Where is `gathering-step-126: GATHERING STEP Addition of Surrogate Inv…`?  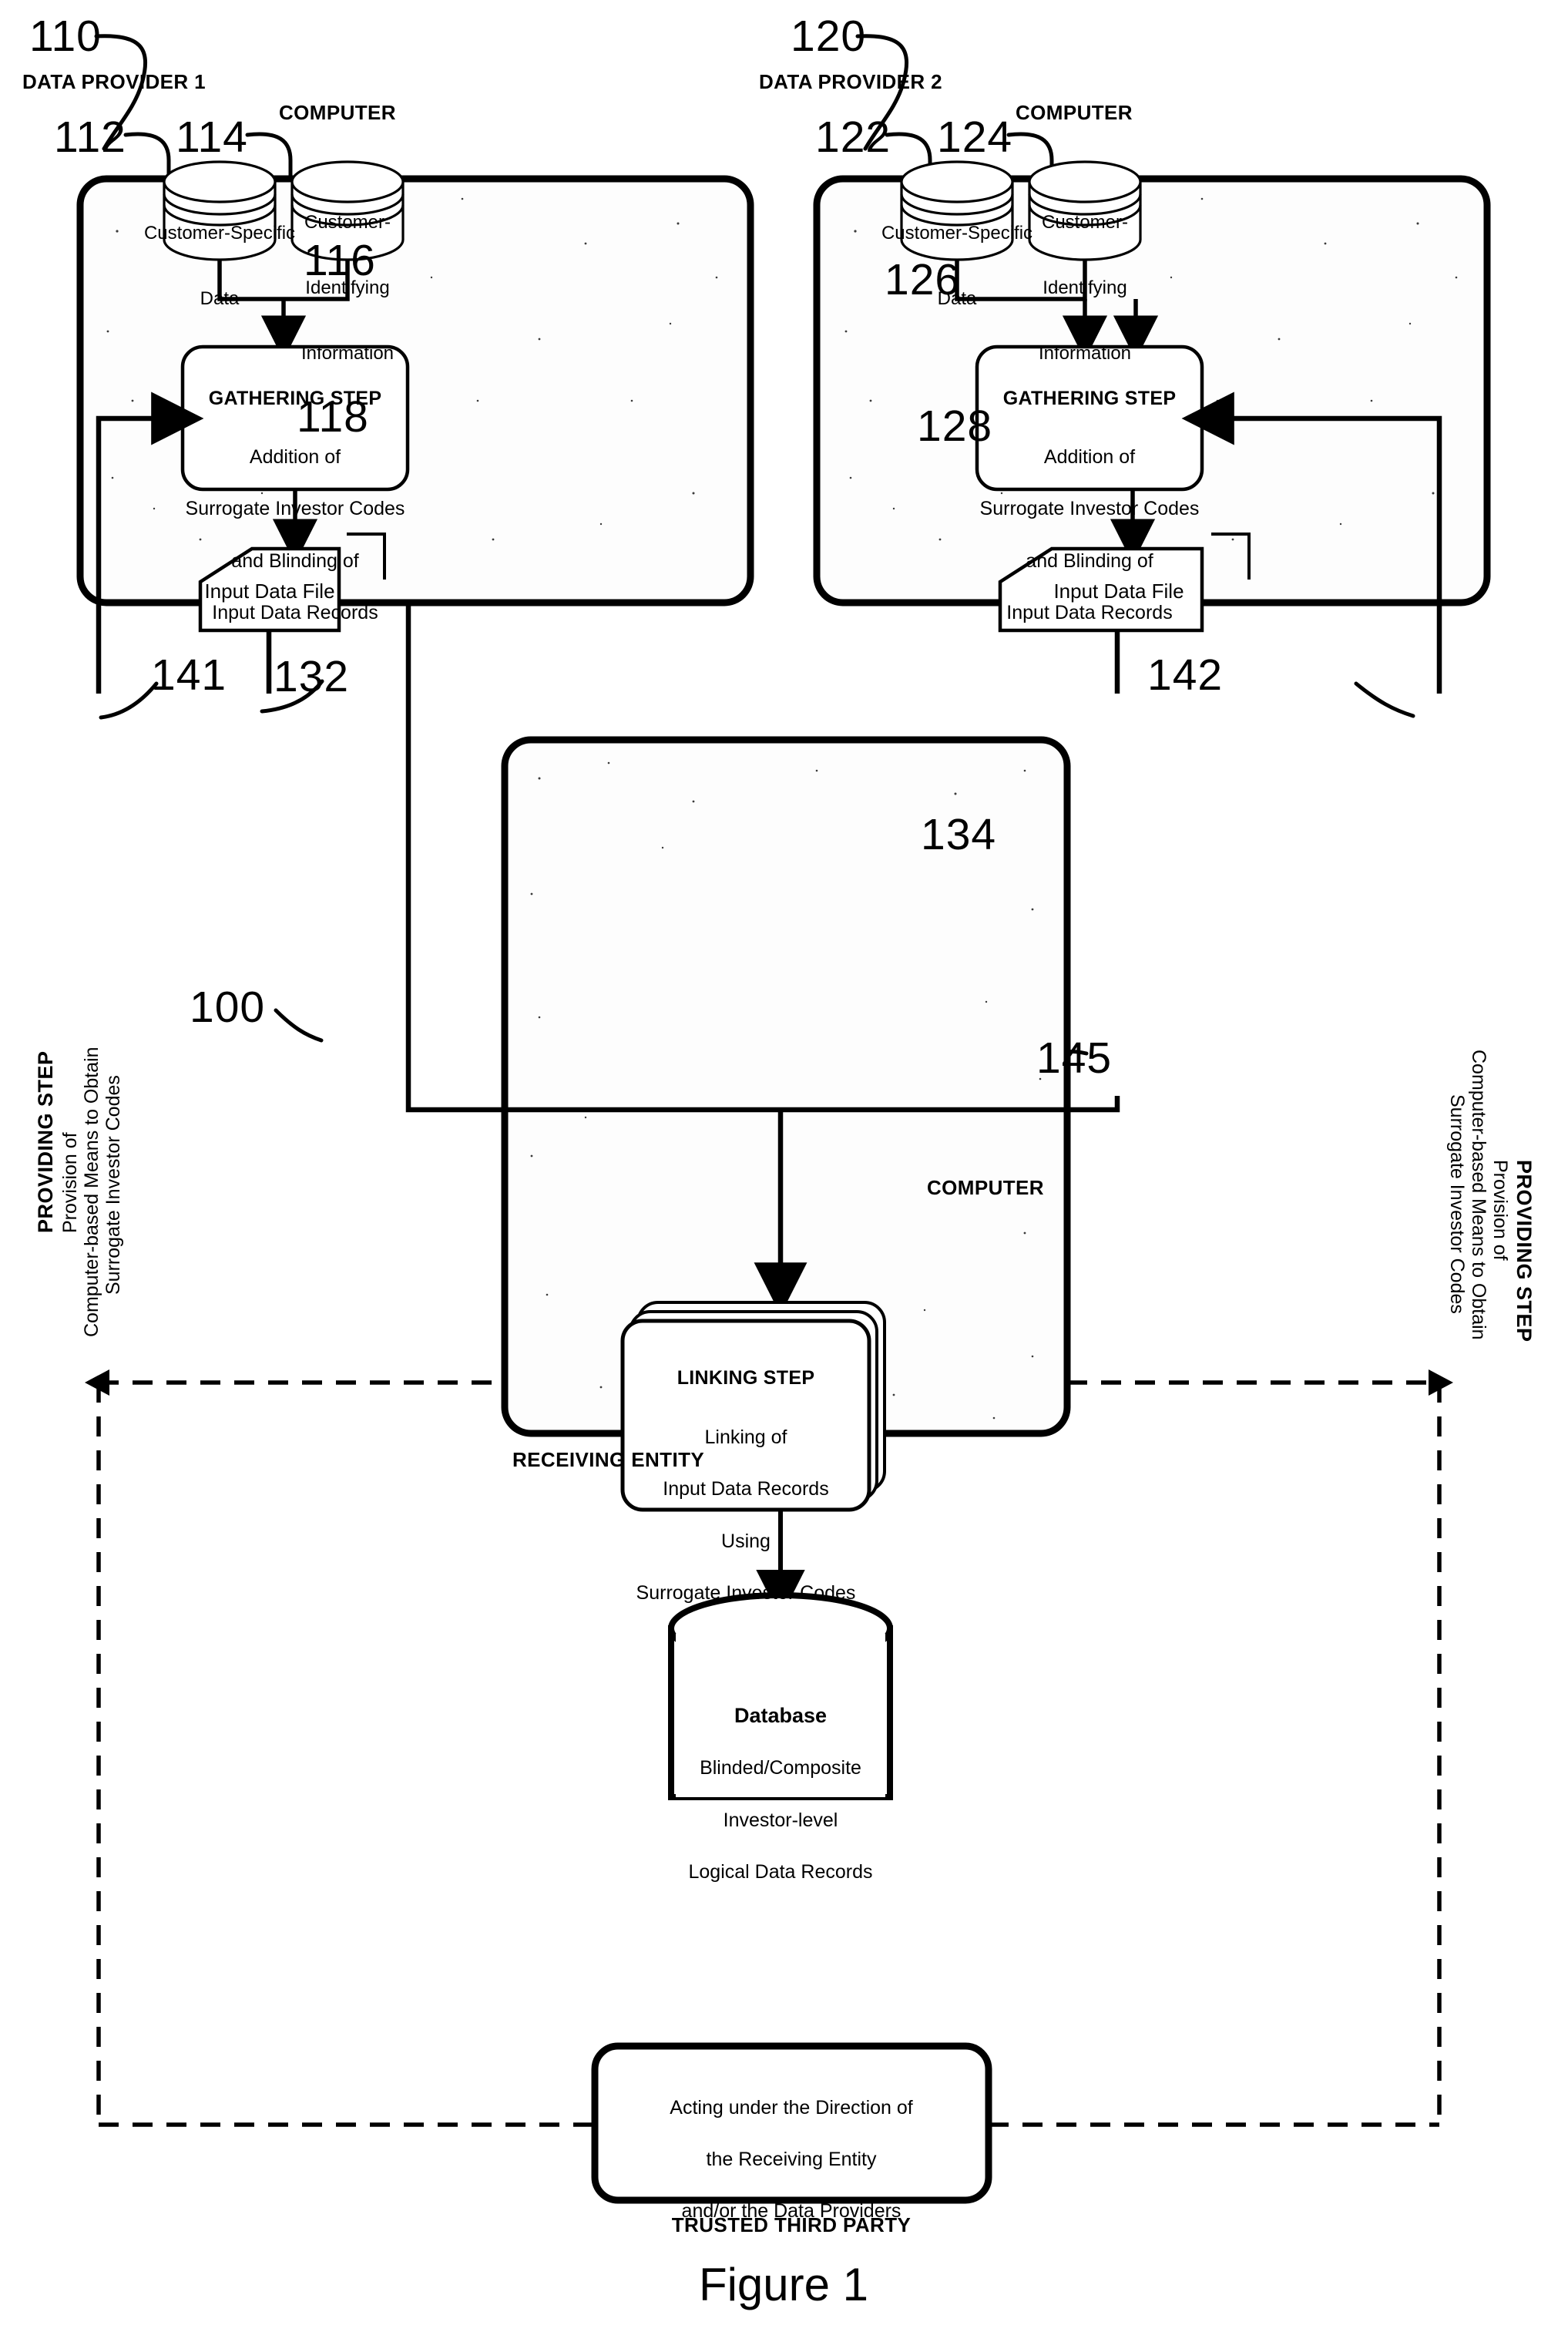 gathering-step-126: GATHERING STEP Addition of Surrogate Inv… is located at coordinates (1089, 506).